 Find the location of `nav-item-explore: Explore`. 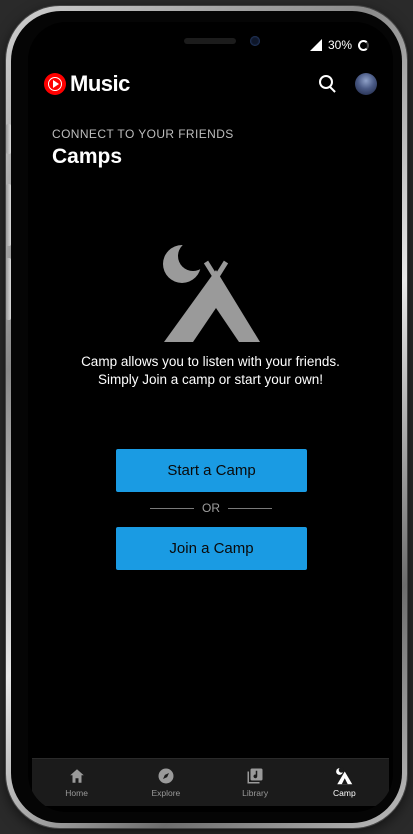

nav-item-explore: Explore is located at coordinates (165, 782).